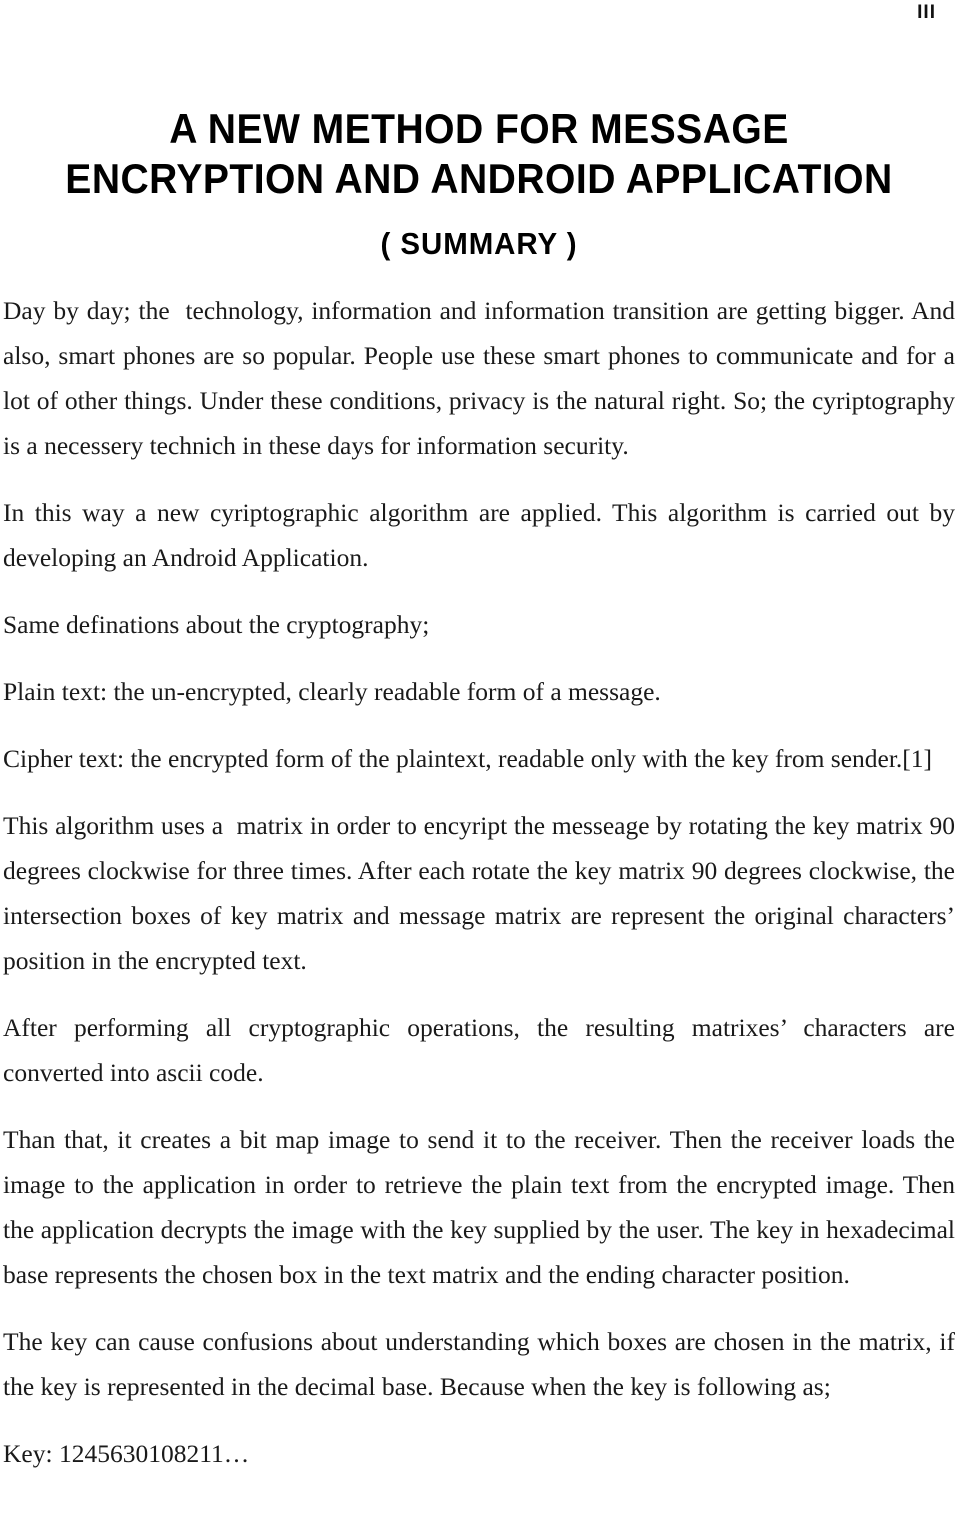 The width and height of the screenshot is (960, 1515). Describe the element at coordinates (479, 178) in the screenshot. I see `page-title-line-2: ENCRYPTION AND ANDROID APPLICATION` at that location.